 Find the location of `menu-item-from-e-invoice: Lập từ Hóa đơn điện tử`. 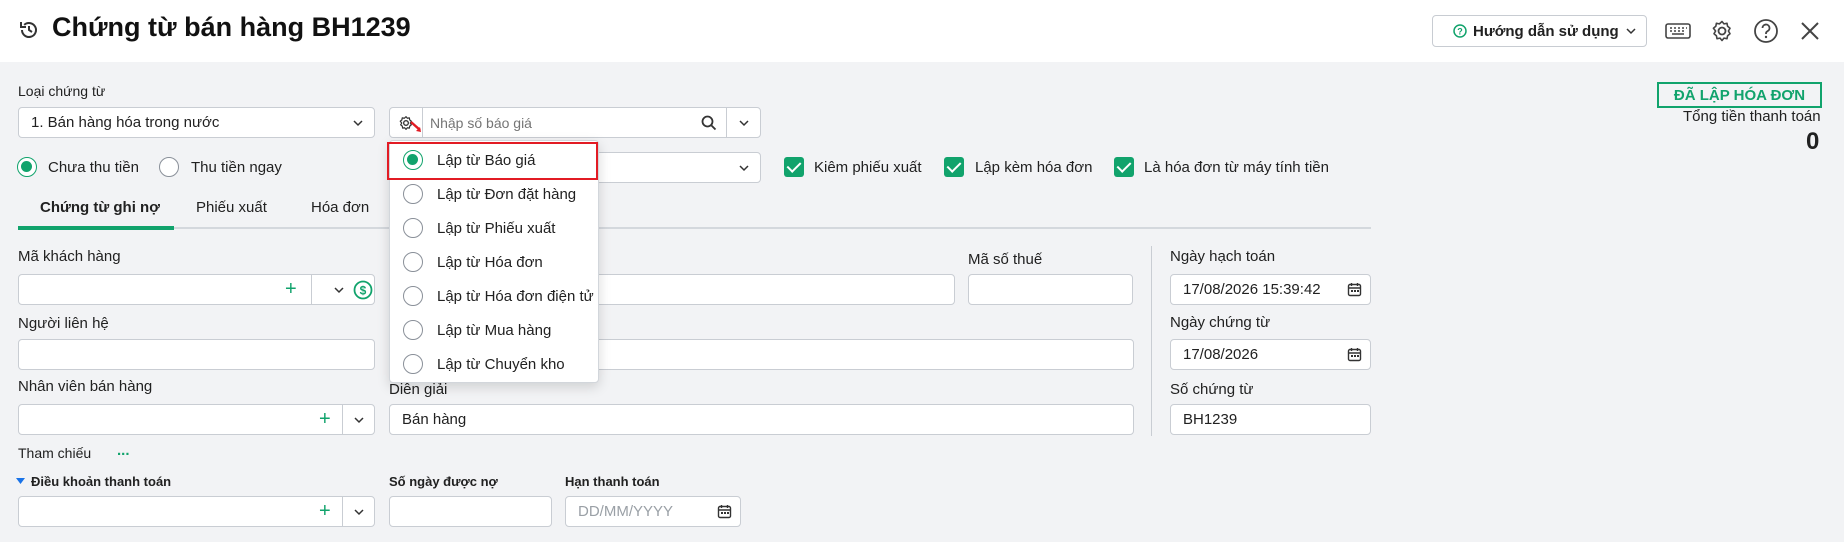

menu-item-from-e-invoice: Lập từ Hóa đơn điện tử is located at coordinates (494, 296).